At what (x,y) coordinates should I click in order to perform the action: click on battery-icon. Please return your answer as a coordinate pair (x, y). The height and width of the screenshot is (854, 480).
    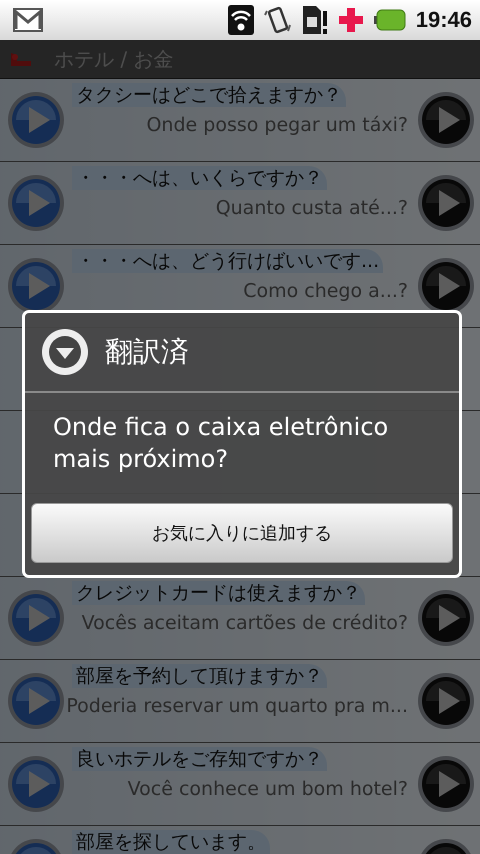
    Looking at the image, I should click on (390, 20).